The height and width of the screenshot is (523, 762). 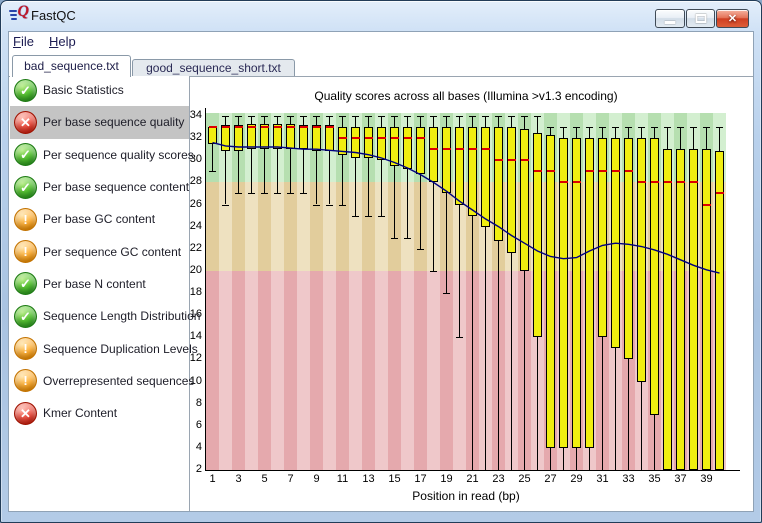 I want to click on sidebar-item-label: Per base GC content, so click(x=99, y=219).